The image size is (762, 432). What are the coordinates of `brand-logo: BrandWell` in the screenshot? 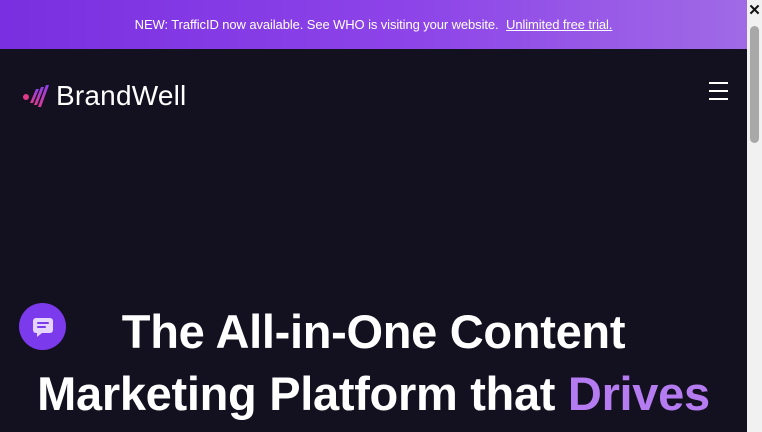 It's located at (104, 96).